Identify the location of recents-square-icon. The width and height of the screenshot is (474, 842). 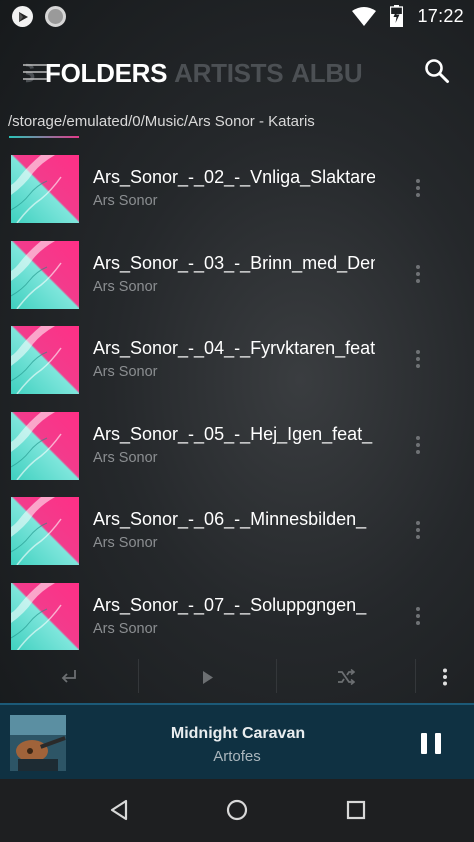
(356, 810).